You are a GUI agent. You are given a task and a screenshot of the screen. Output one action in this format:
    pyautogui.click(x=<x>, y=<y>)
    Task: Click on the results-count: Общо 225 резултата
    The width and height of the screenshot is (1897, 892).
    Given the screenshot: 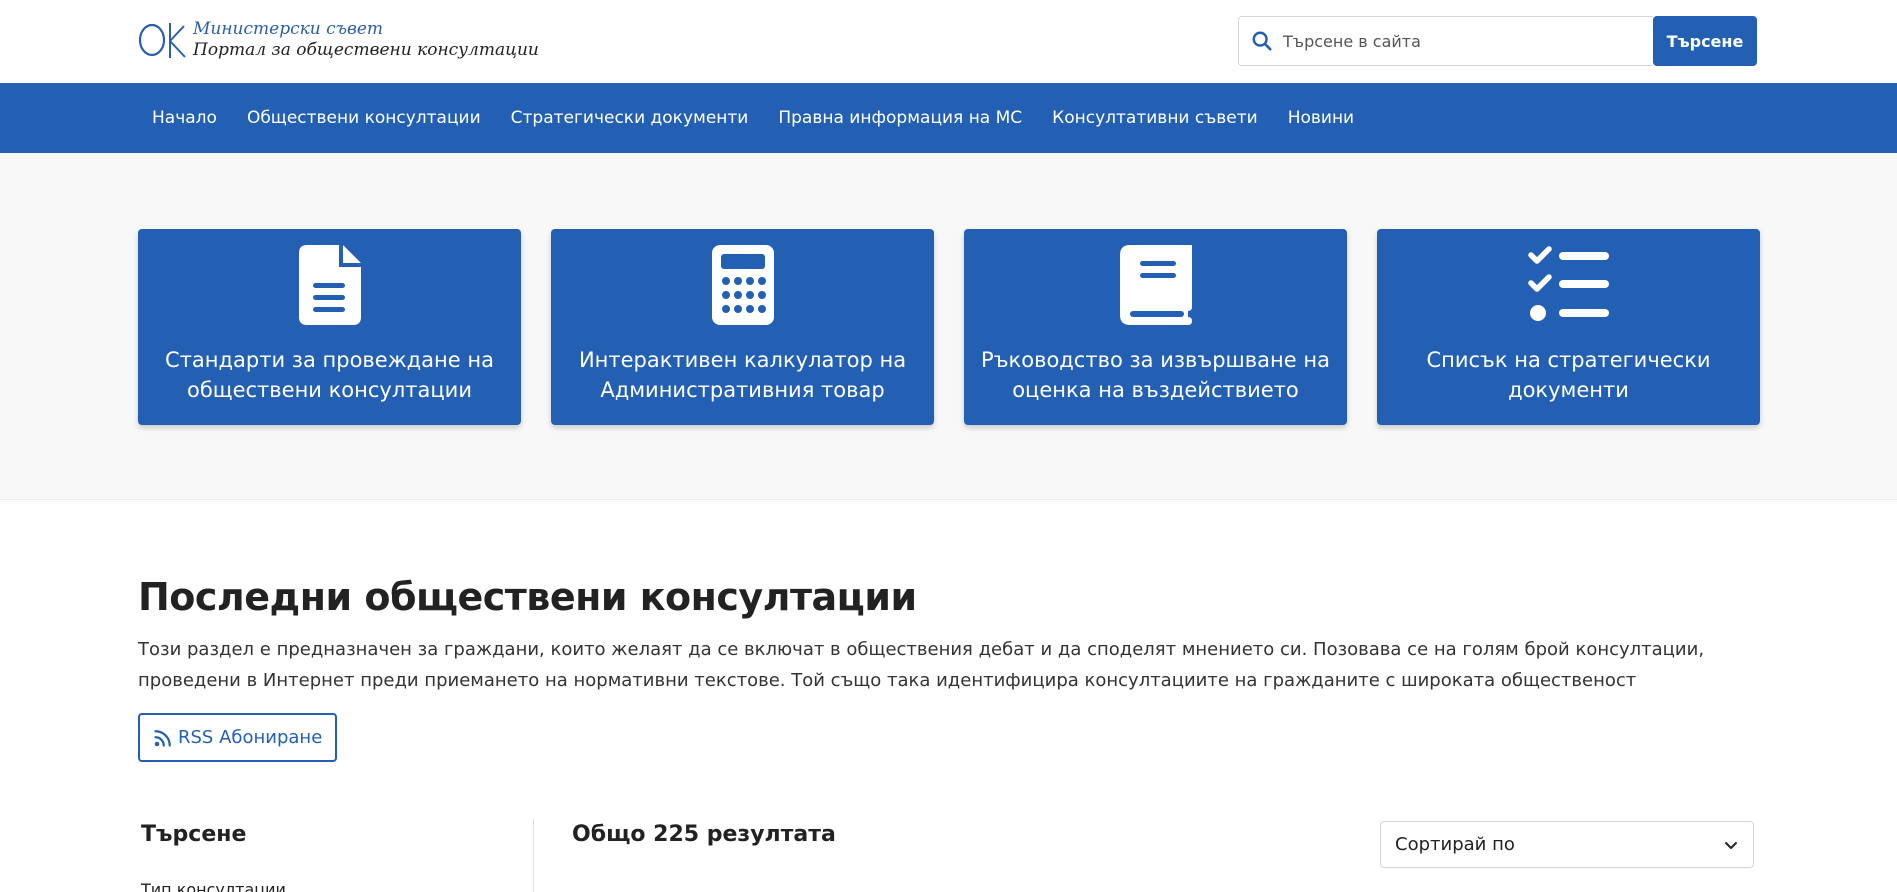 What is the action you would take?
    pyautogui.click(x=704, y=834)
    